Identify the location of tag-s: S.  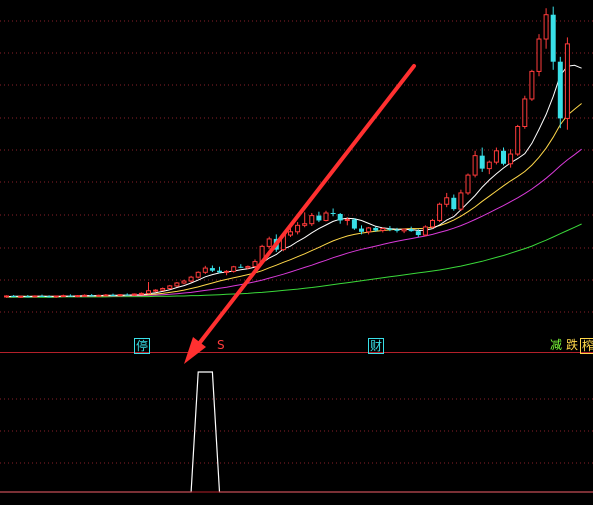
(221, 345).